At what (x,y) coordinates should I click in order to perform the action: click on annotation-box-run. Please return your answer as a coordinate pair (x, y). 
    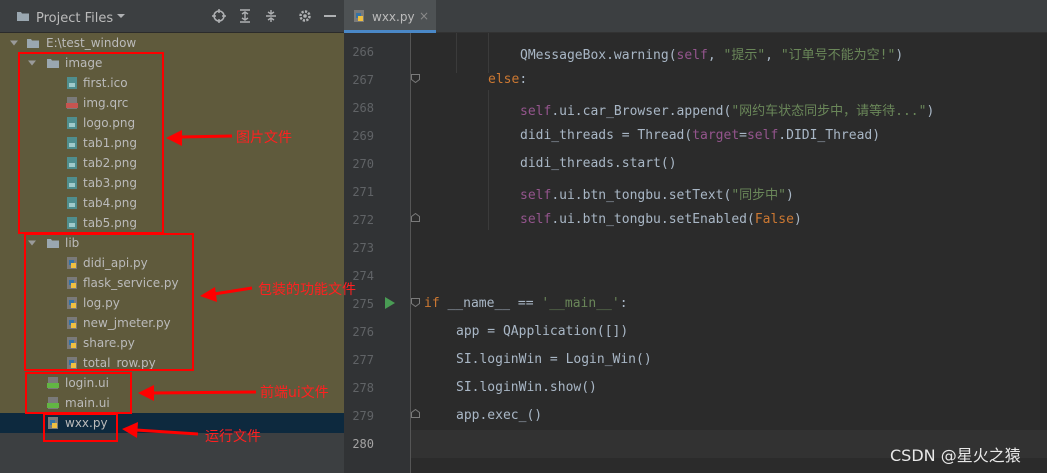
    Looking at the image, I should click on (80, 427).